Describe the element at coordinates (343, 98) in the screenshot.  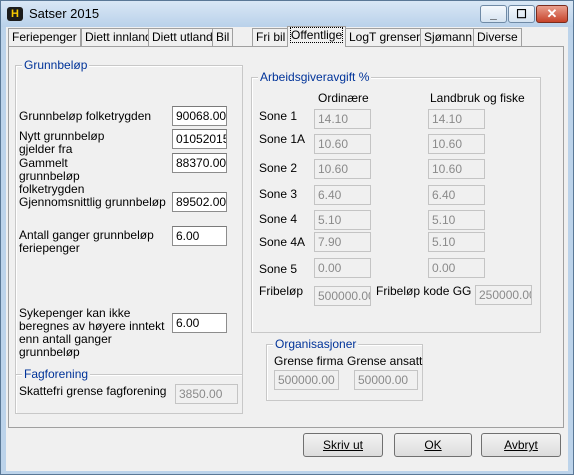
I see `column-header-ordinaere: Ordinære` at that location.